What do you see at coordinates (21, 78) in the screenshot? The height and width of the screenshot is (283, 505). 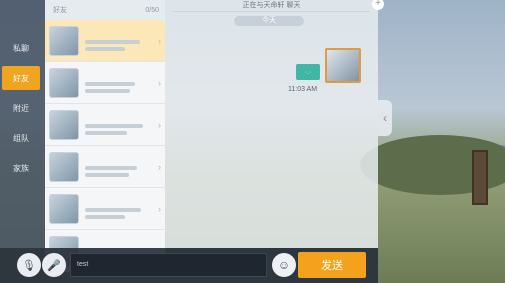 I see `tab-friends: 好友` at bounding box center [21, 78].